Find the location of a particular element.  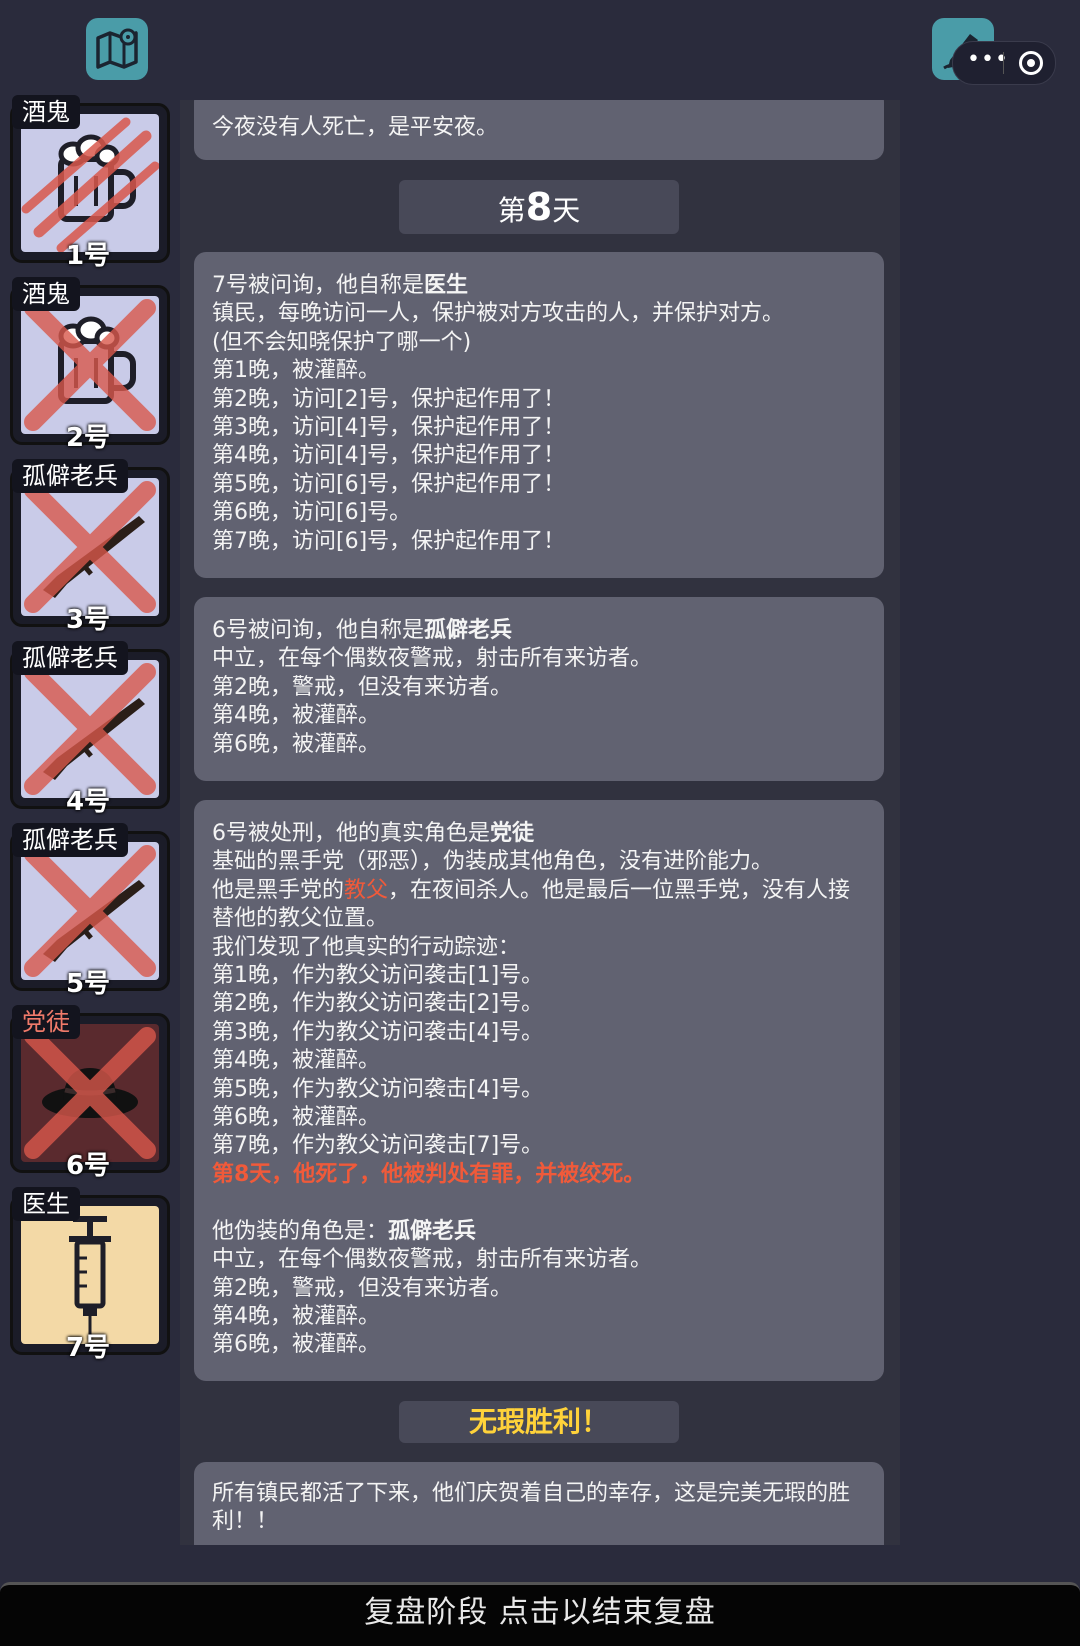

player-card-2: 酒鬼 2号 is located at coordinates (89, 365).